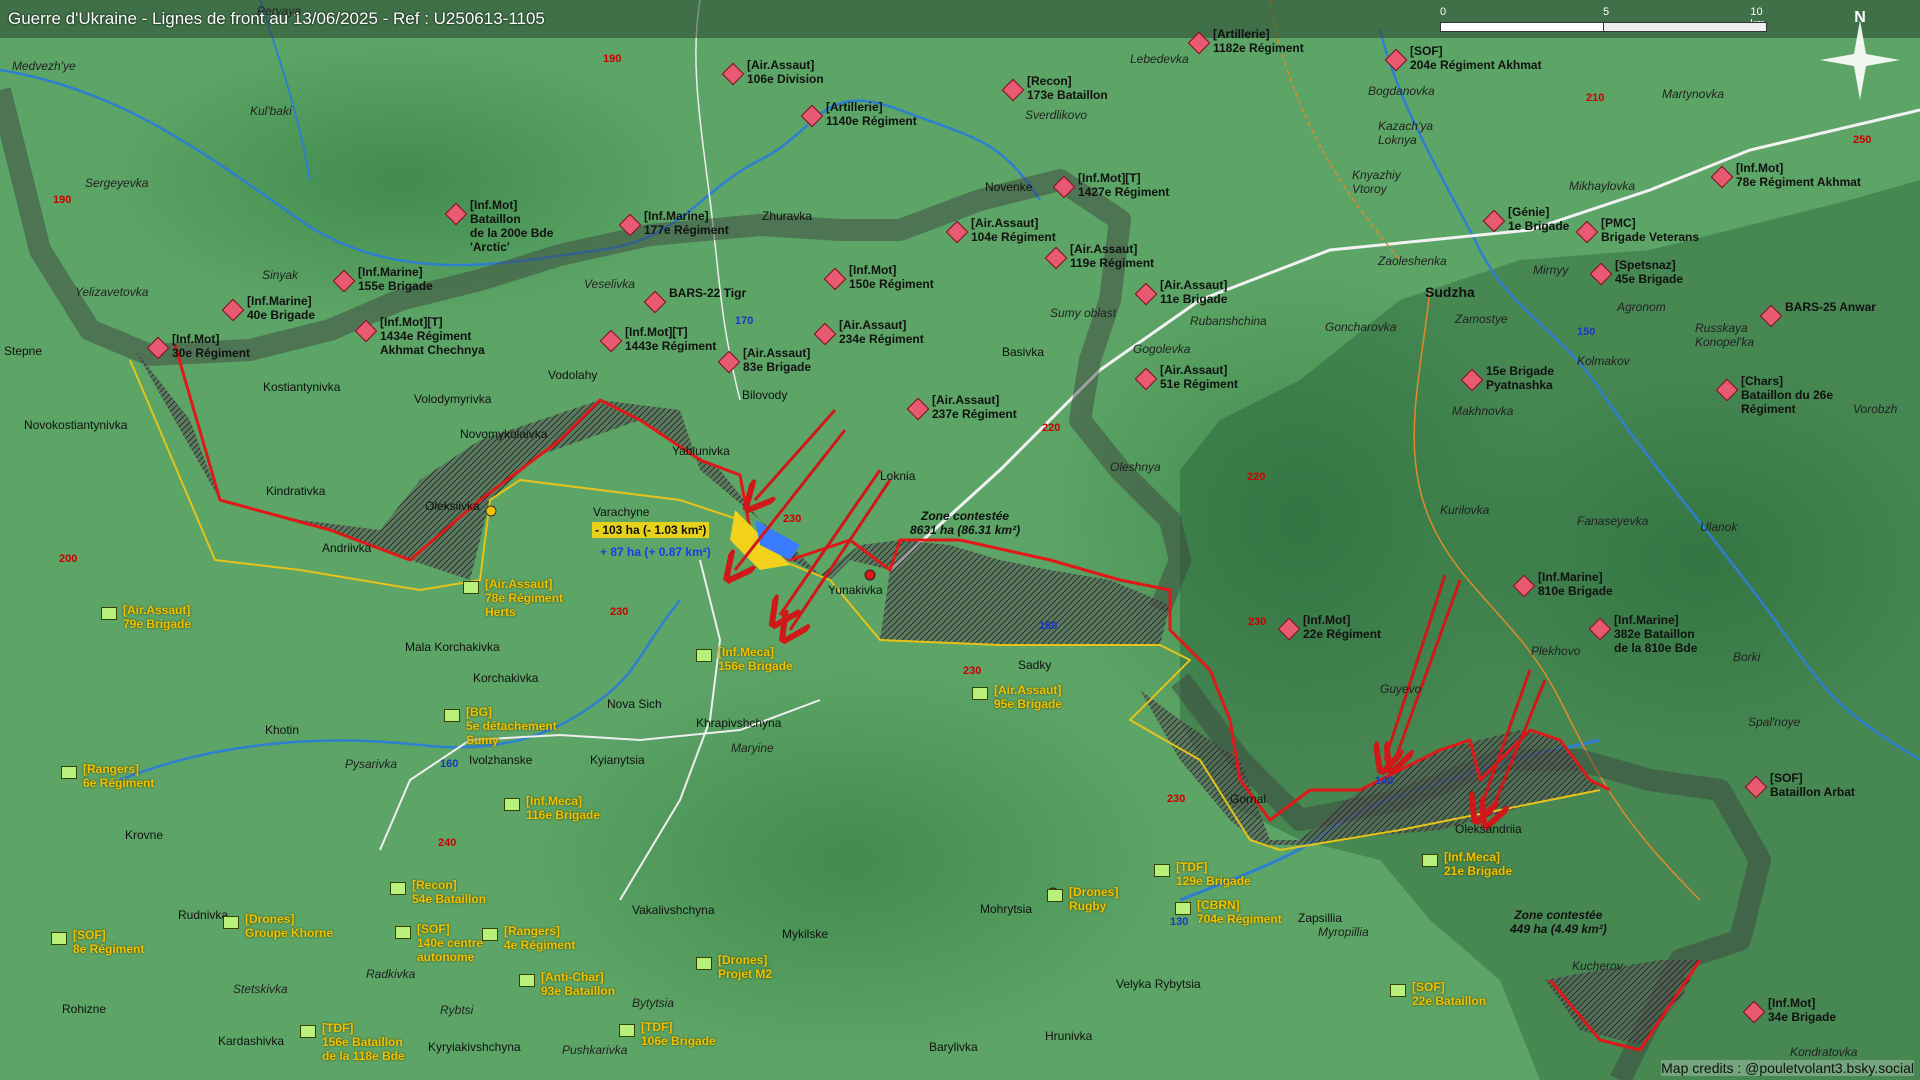 Image resolution: width=1920 pixels, height=1080 pixels. Describe the element at coordinates (1199, 377) in the screenshot. I see `russian-unit-label: [Air.Assaut] 51e Régiment` at that location.